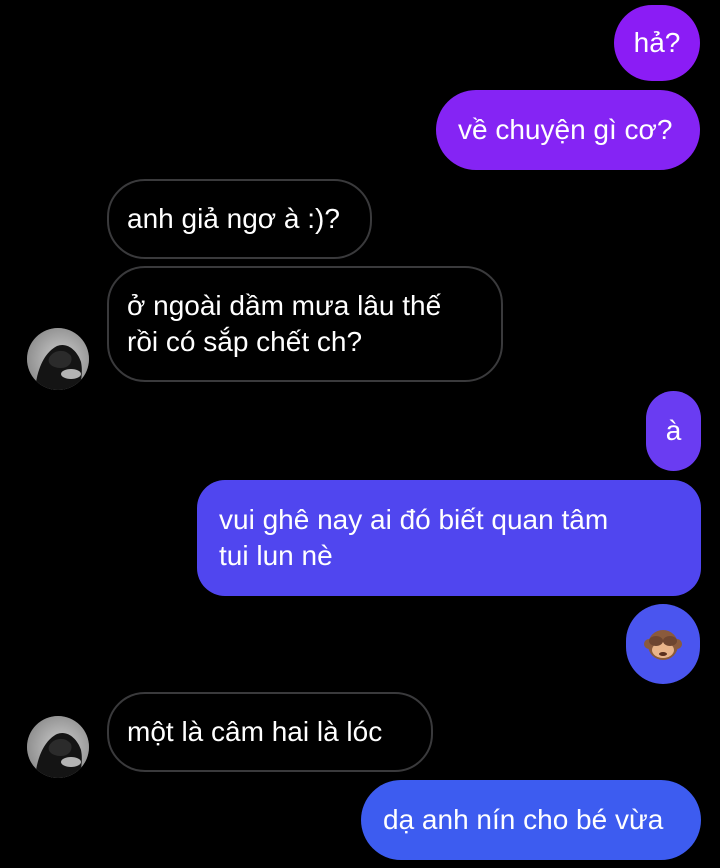  I want to click on outgoing-message-bubble: hả?, so click(657, 43).